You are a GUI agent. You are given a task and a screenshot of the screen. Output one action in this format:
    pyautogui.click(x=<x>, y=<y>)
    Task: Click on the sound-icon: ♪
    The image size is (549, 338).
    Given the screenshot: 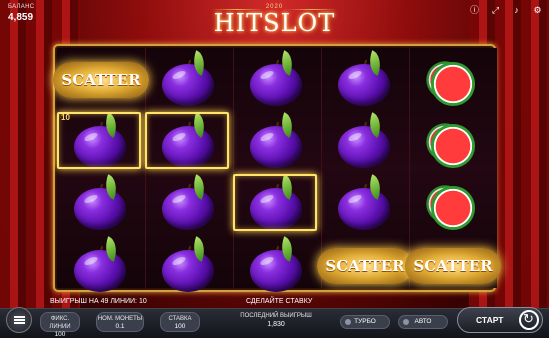 What is the action you would take?
    pyautogui.click(x=516, y=10)
    